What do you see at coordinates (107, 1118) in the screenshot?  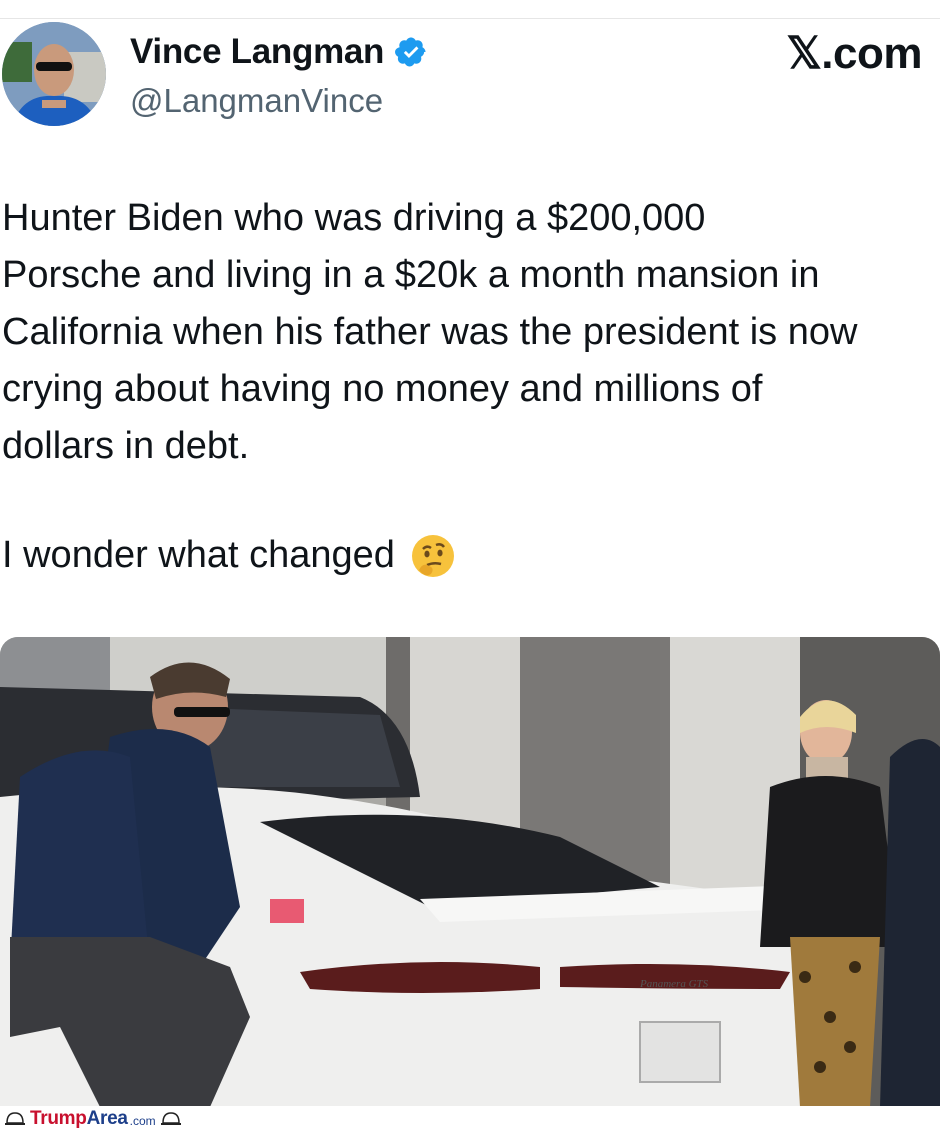 I see `watermark-word-2: Area` at bounding box center [107, 1118].